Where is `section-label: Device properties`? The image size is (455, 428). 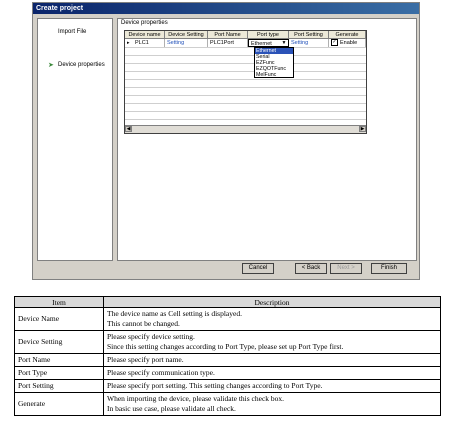 section-label: Device properties is located at coordinates (144, 23).